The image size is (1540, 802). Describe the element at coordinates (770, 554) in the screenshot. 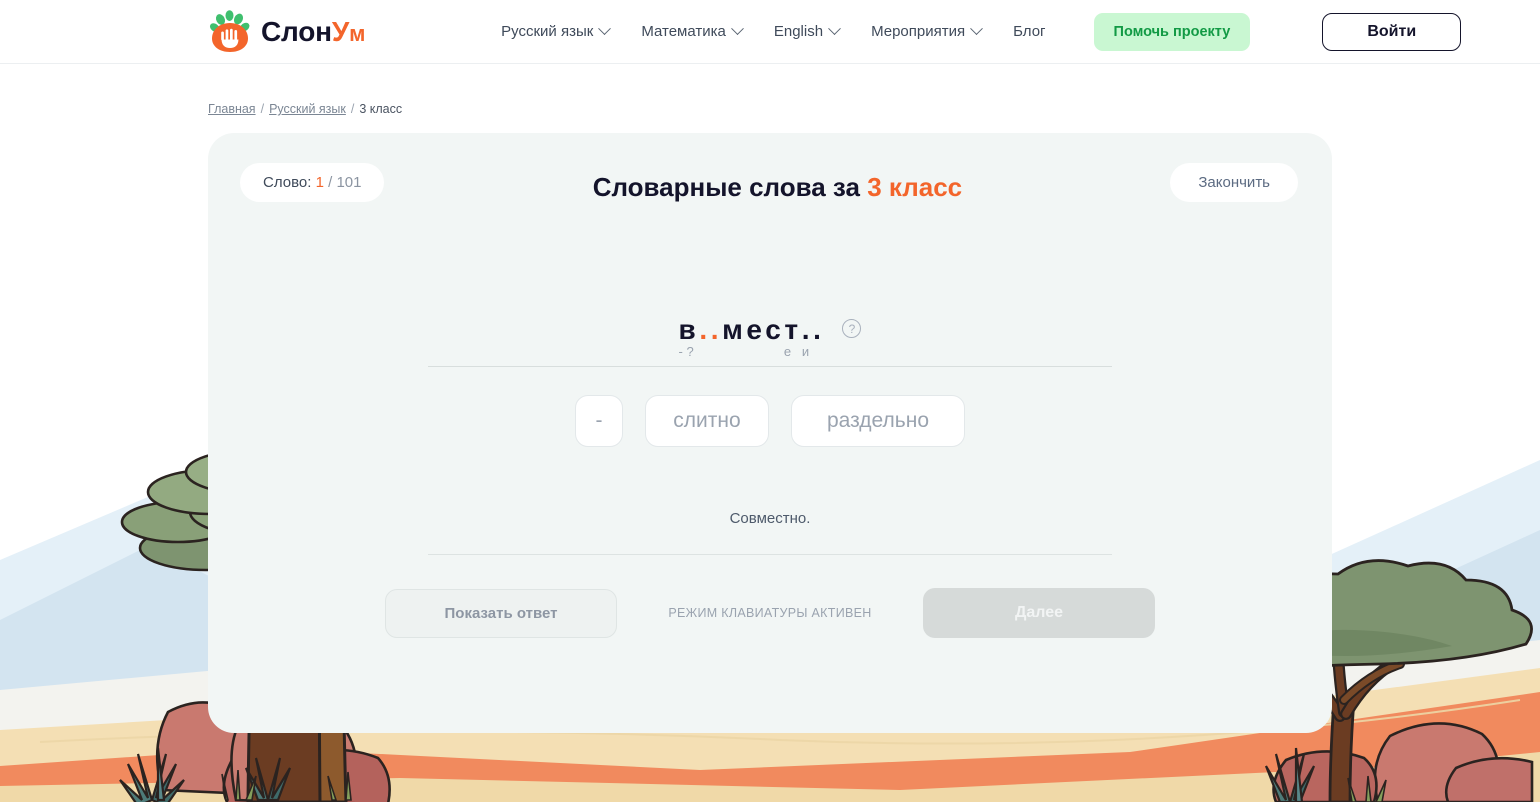

I see `divider-bottom` at that location.